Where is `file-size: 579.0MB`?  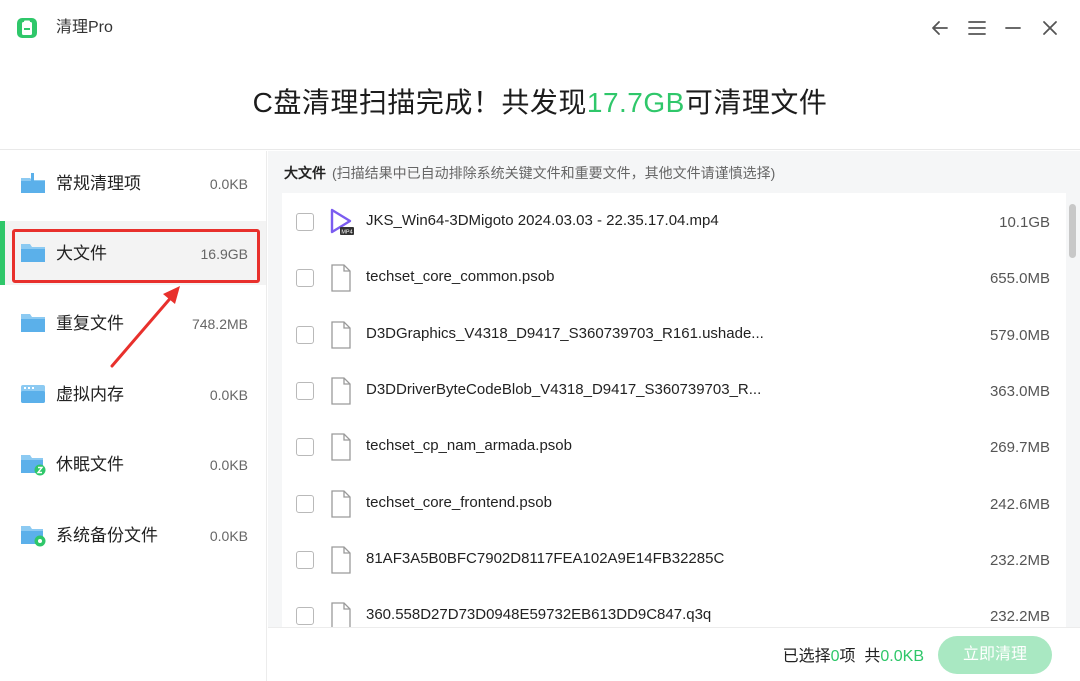 file-size: 579.0MB is located at coordinates (1019, 335).